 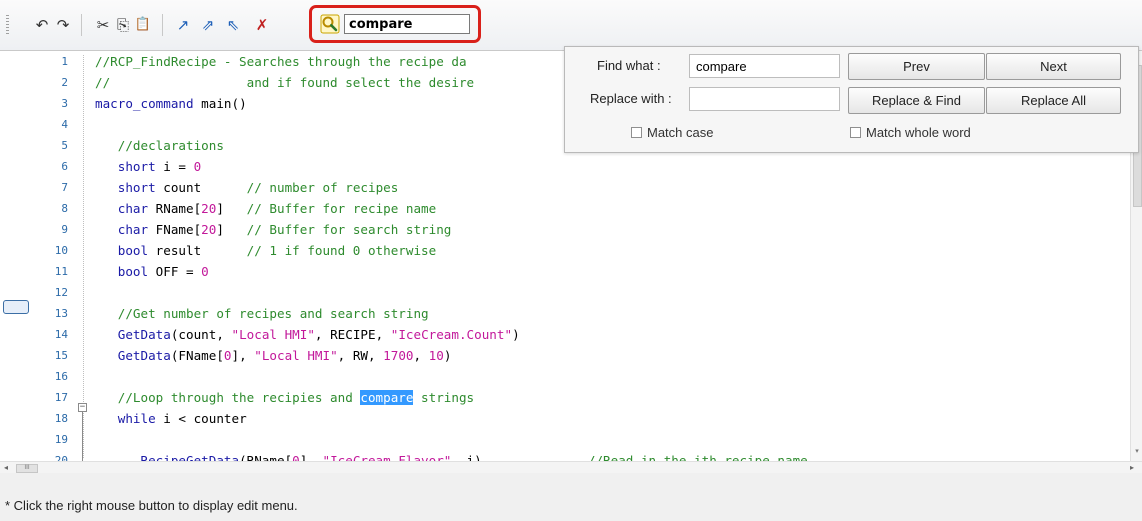 What do you see at coordinates (183, 25) in the screenshot?
I see `bookmark-toggle-icon: ↗` at bounding box center [183, 25].